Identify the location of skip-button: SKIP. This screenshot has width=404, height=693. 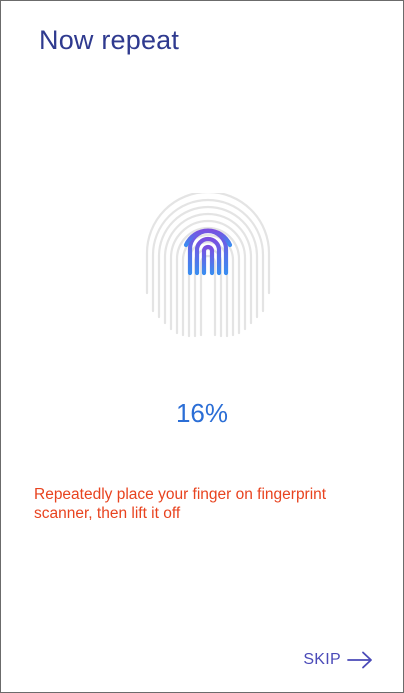
(338, 660).